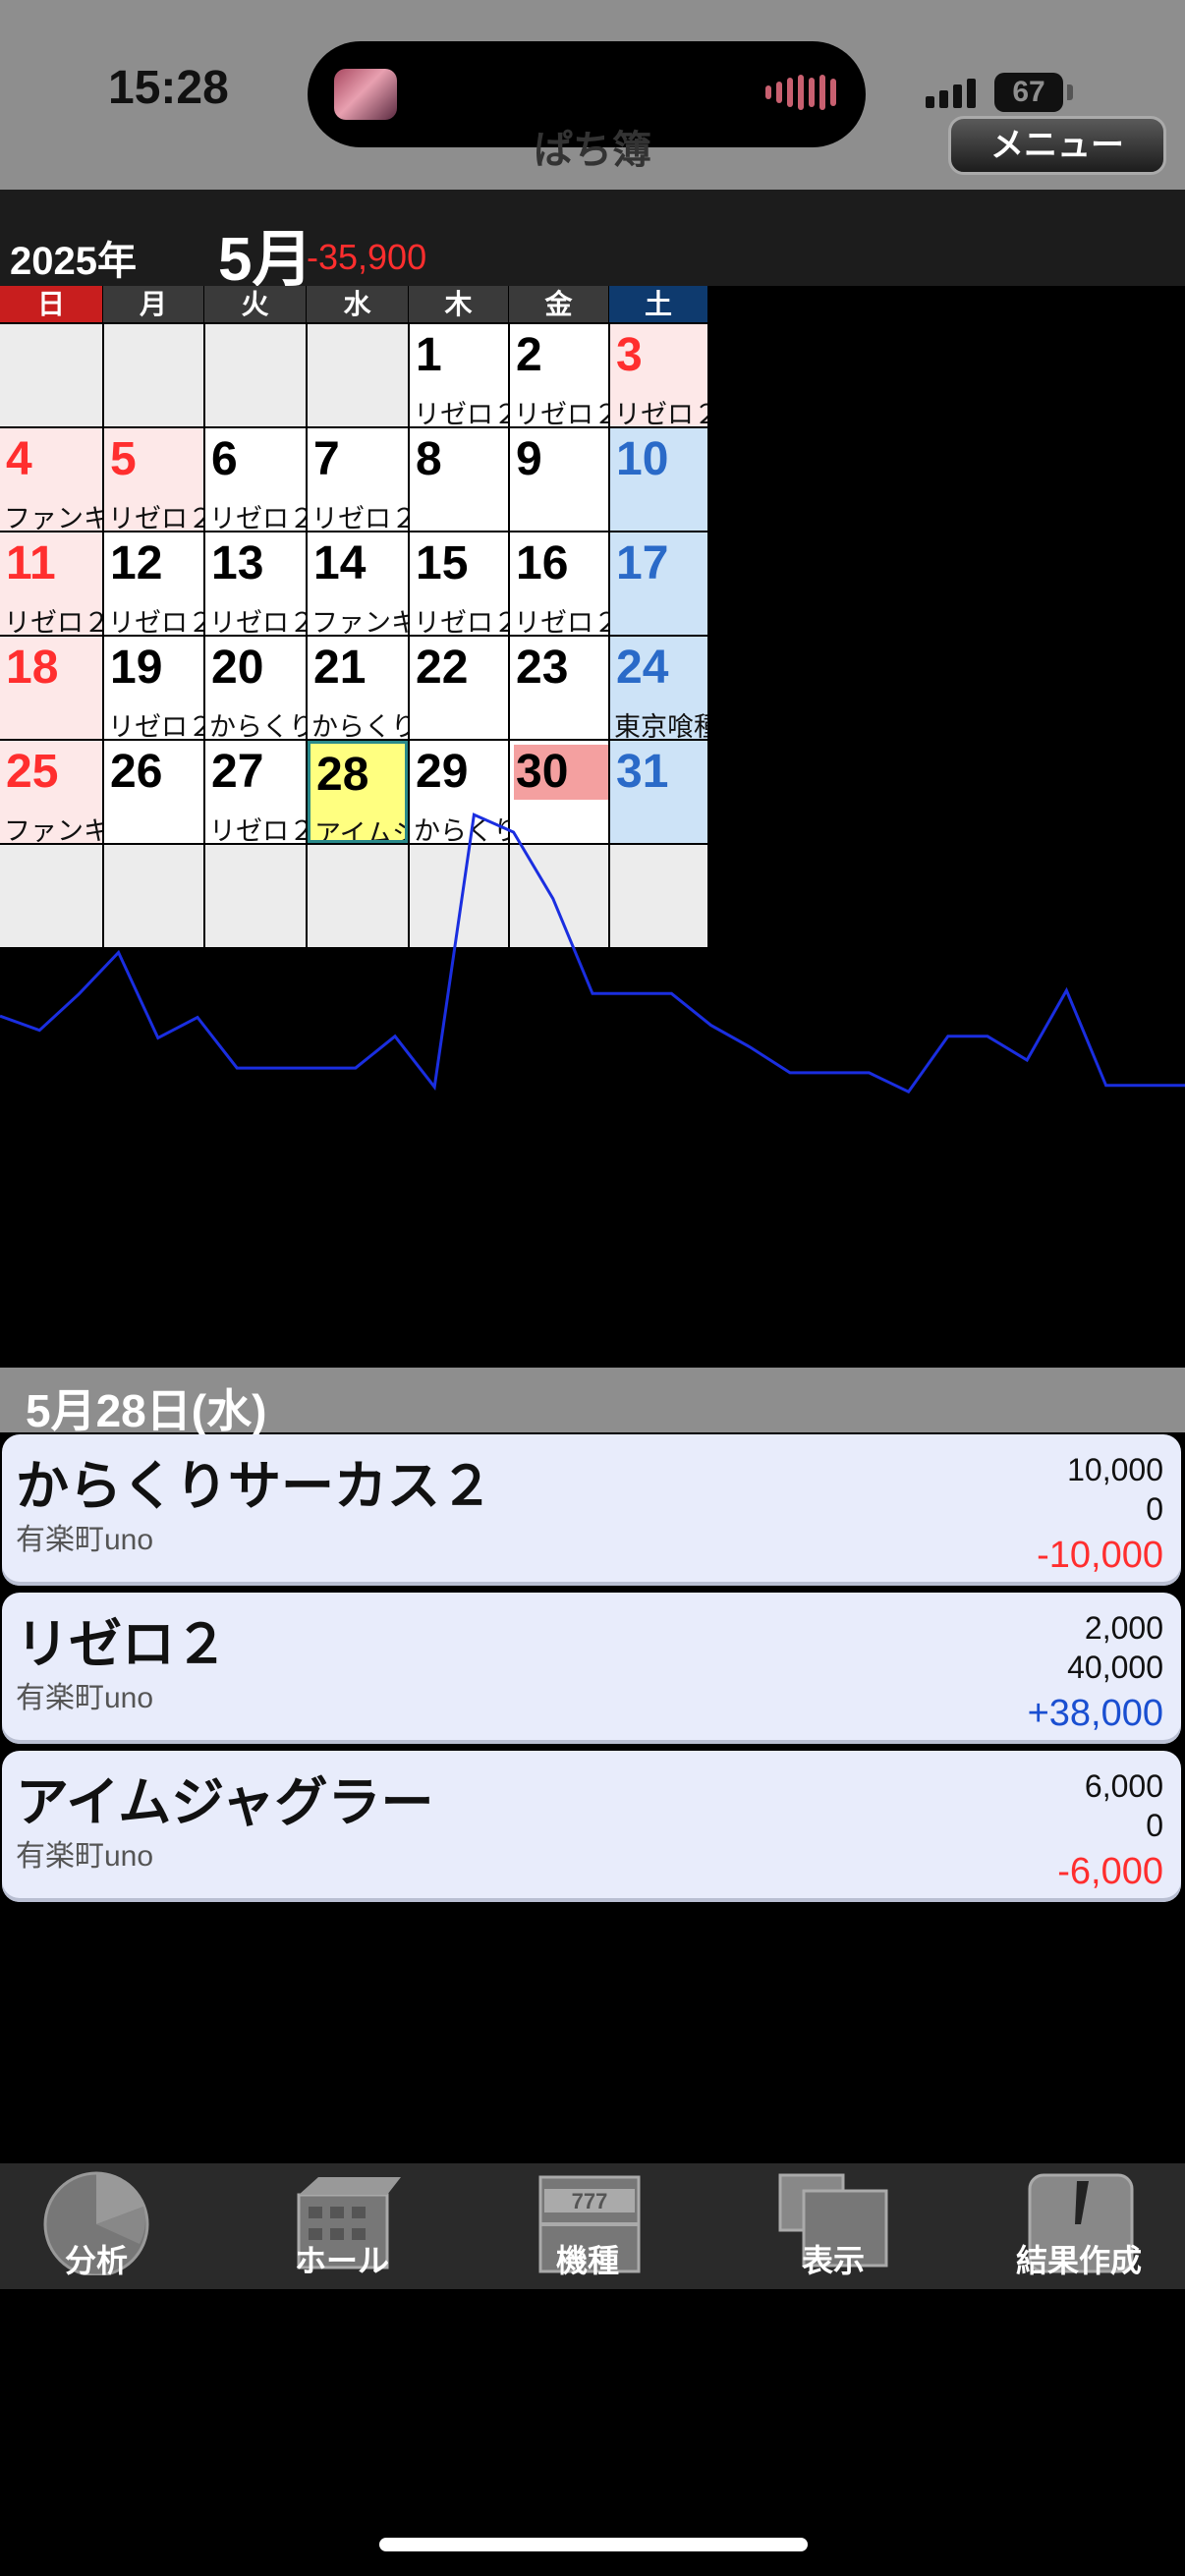 The height and width of the screenshot is (2576, 1185). I want to click on calendar-day-17: 17, so click(658, 583).